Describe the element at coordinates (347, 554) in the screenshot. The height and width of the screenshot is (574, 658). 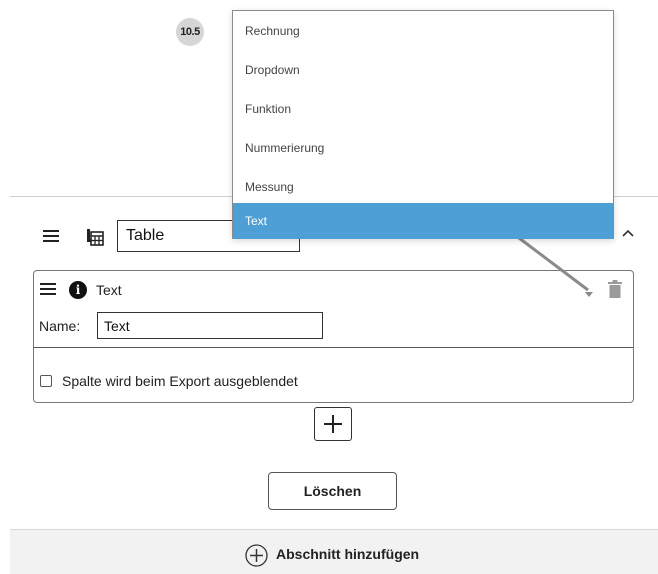
I see `add-section-label: Abschnitt hinzufügen` at that location.